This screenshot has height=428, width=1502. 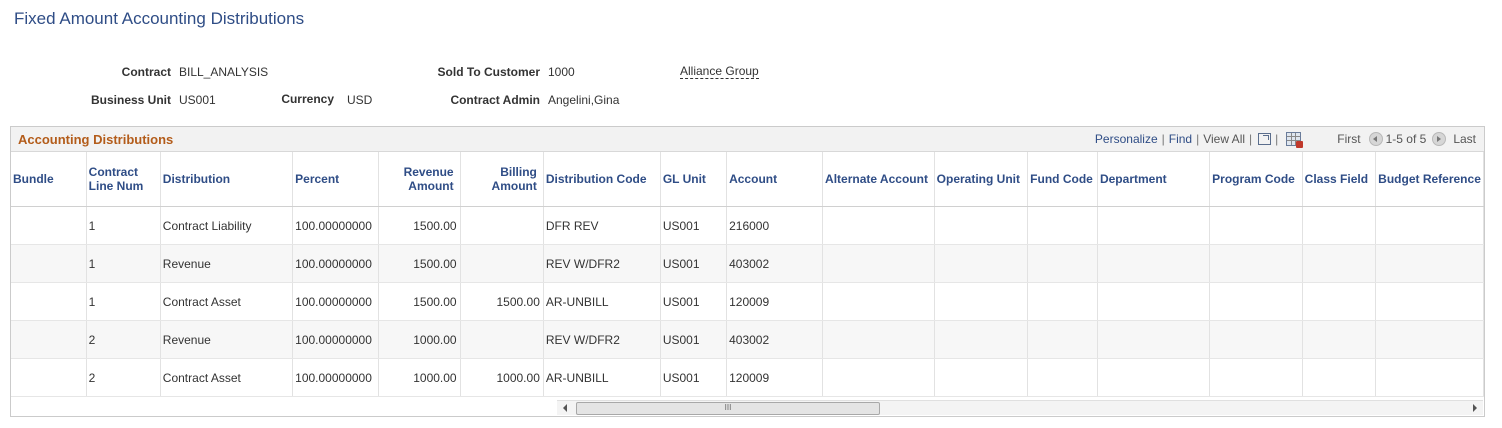 I want to click on scrollbar-thumb: III, so click(x=728, y=408).